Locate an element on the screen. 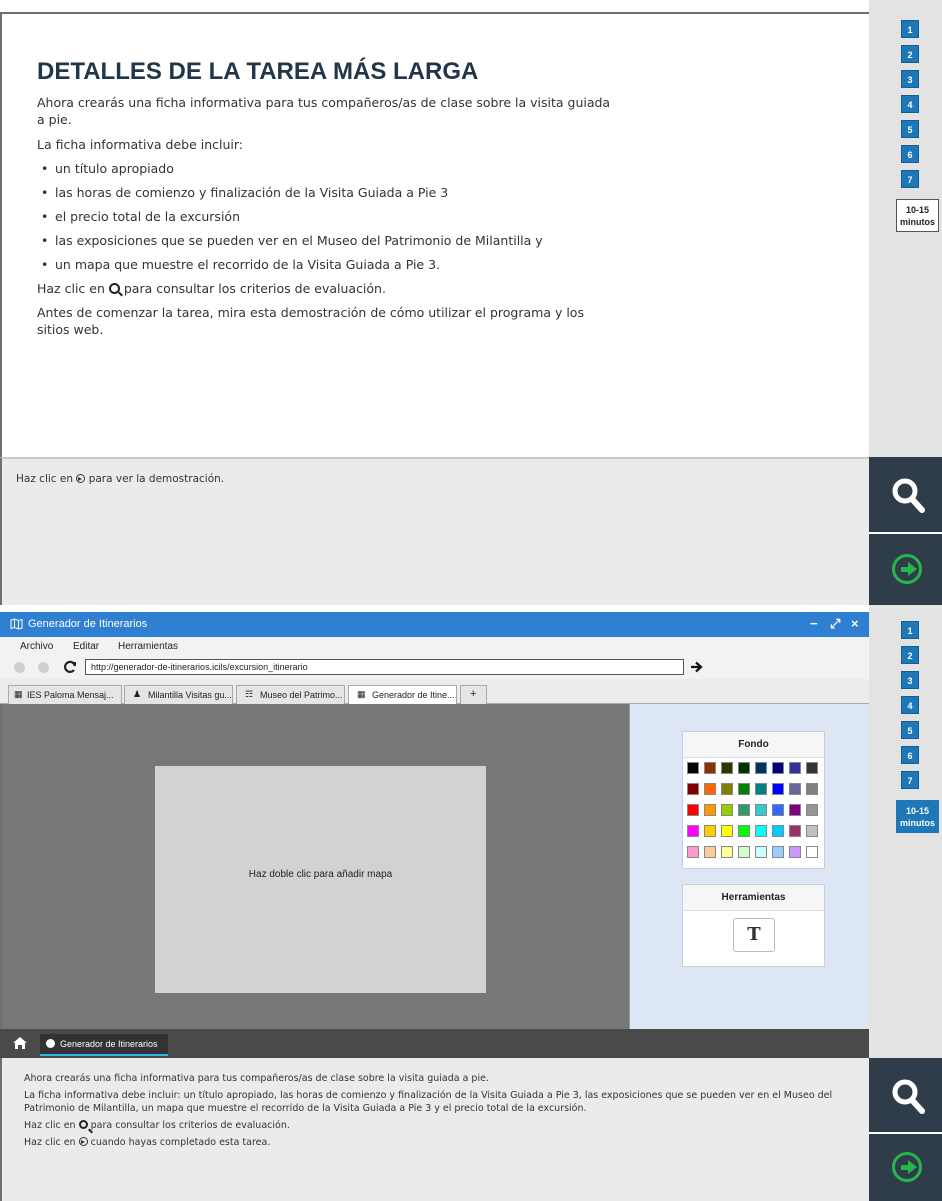  time-range: 10-15 is located at coordinates (917, 811).